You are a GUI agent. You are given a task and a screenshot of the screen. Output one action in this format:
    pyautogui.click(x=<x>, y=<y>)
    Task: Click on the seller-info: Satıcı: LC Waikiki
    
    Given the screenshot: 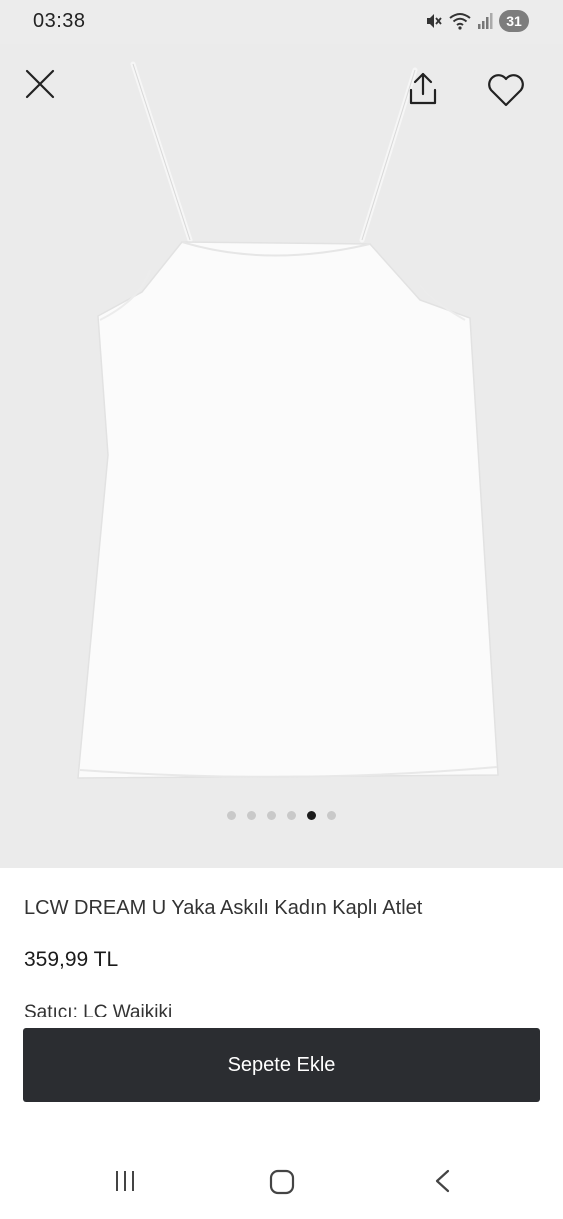 What is the action you would take?
    pyautogui.click(x=98, y=1009)
    